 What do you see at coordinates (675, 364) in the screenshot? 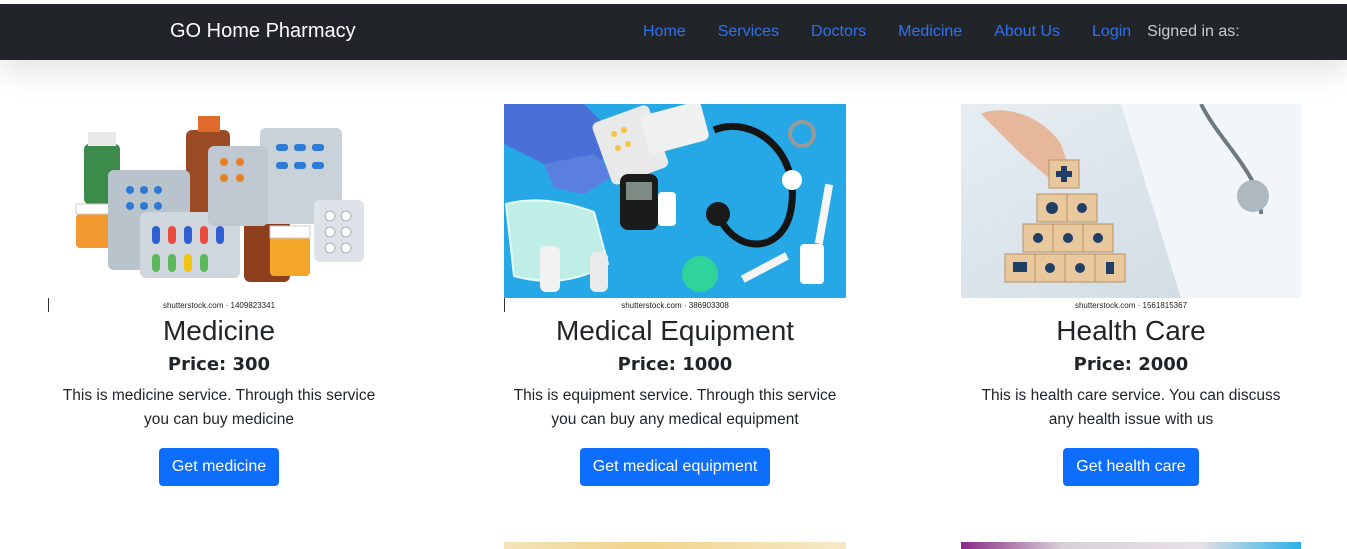
I see `card-price: Price: 1000` at bounding box center [675, 364].